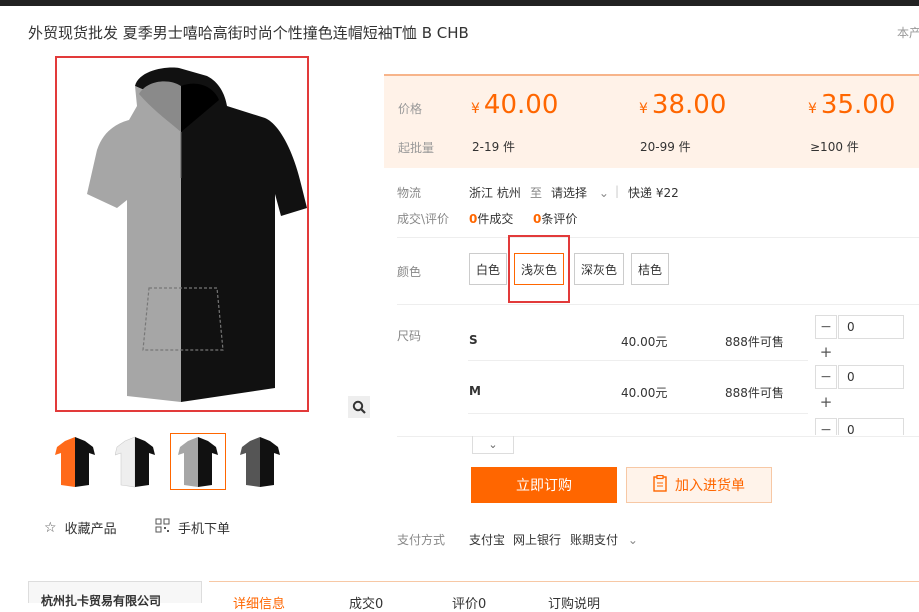 The width and height of the screenshot is (919, 612). Describe the element at coordinates (564, 596) in the screenshot. I see `detail-tabs: 详细信息 成交0 评价0 订购说明` at that location.